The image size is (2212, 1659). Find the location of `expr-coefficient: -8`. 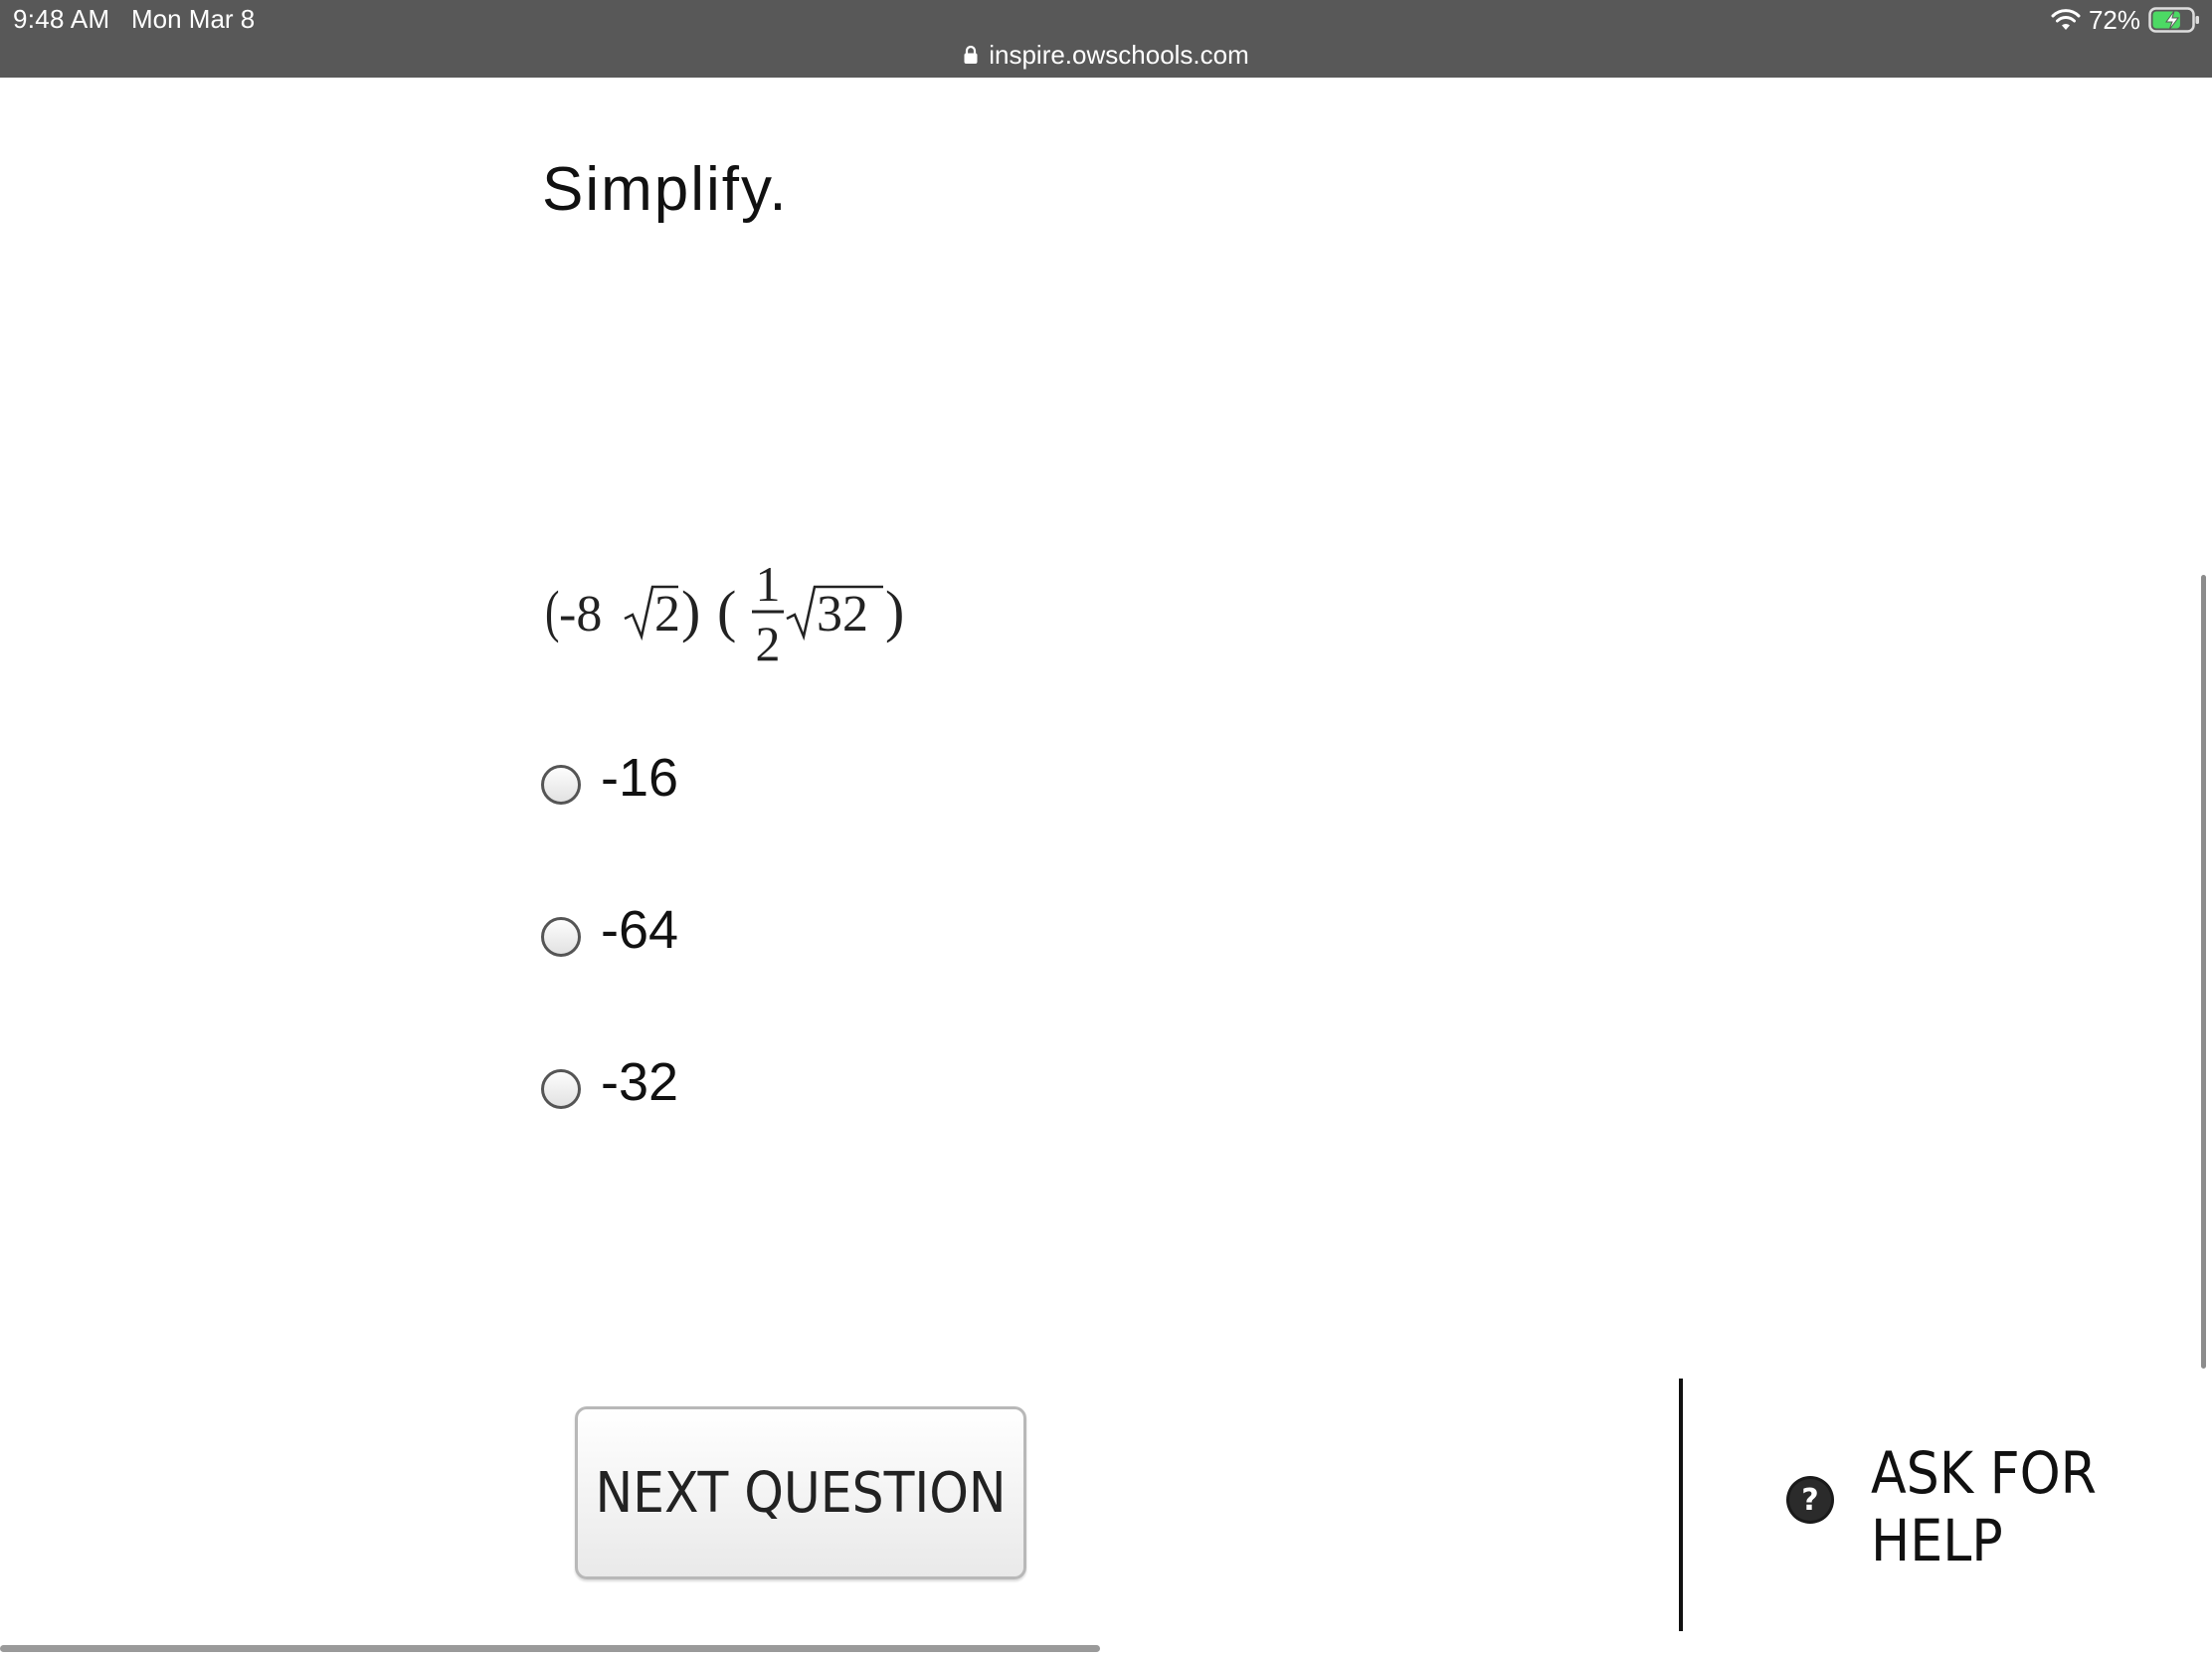

expr-coefficient: -8 is located at coordinates (580, 614).